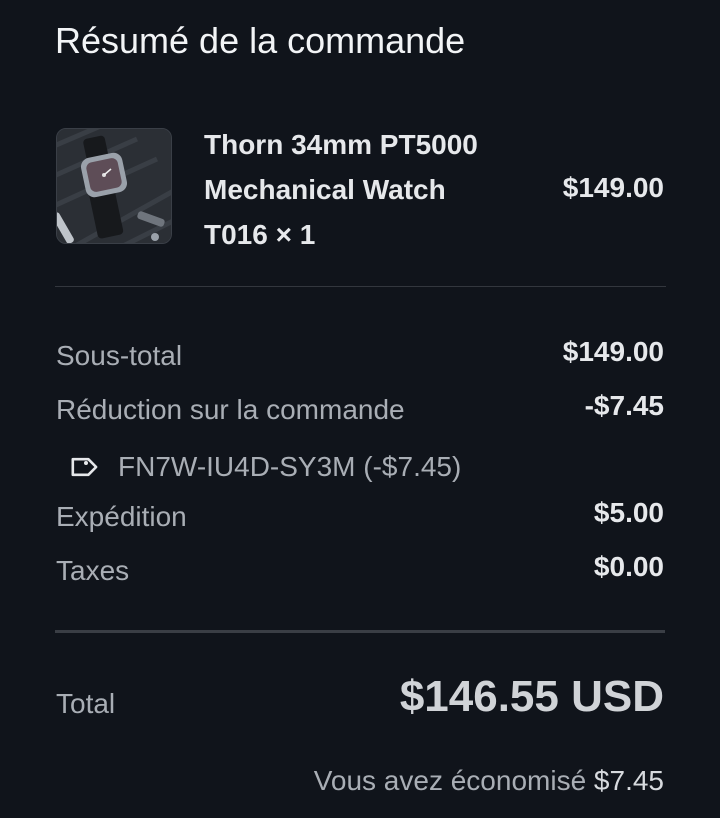 The height and width of the screenshot is (818, 720). Describe the element at coordinates (613, 351) in the screenshot. I see `subtotal-value: $149.00` at that location.